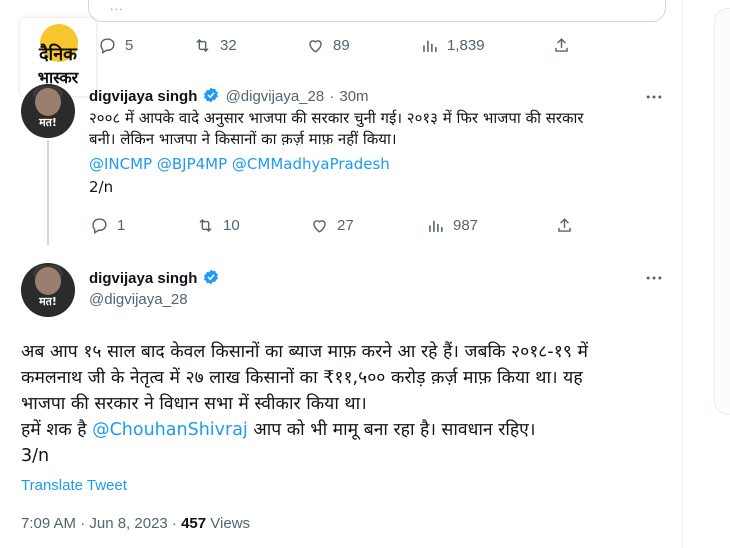  What do you see at coordinates (722, 211) in the screenshot?
I see `right-sidebar-panel` at bounding box center [722, 211].